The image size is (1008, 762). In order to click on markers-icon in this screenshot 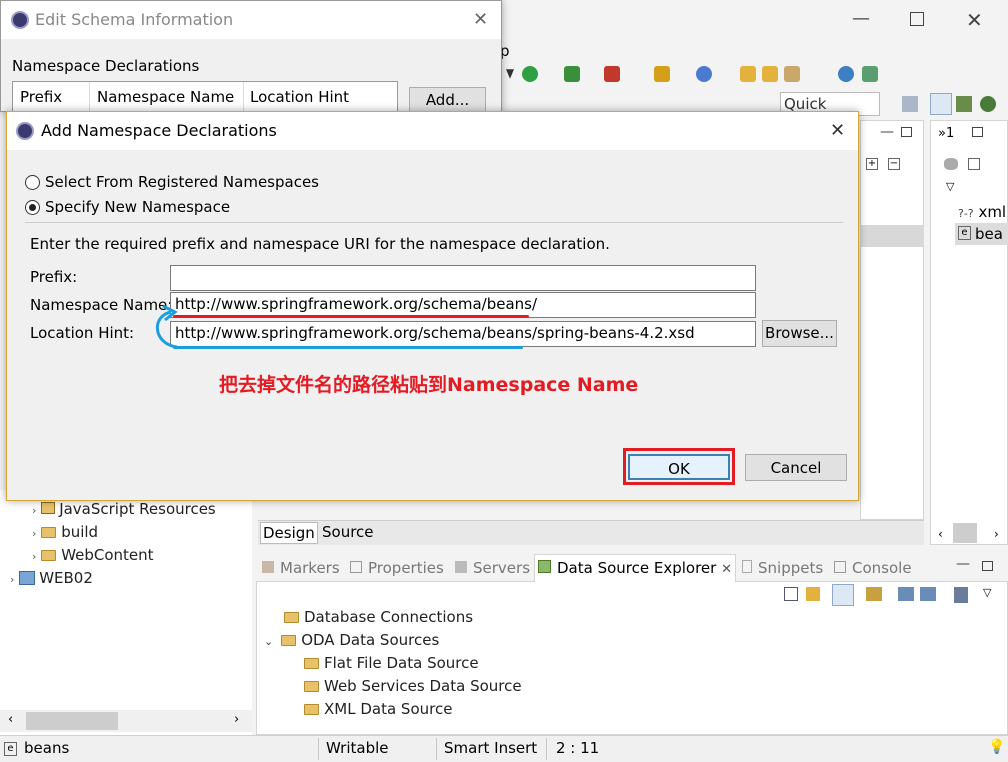, I will do `click(268, 567)`.